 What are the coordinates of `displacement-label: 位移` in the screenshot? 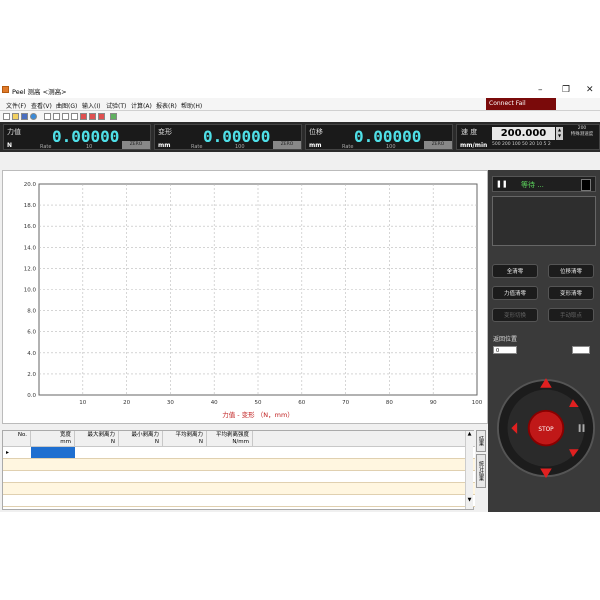 It's located at (316, 132).